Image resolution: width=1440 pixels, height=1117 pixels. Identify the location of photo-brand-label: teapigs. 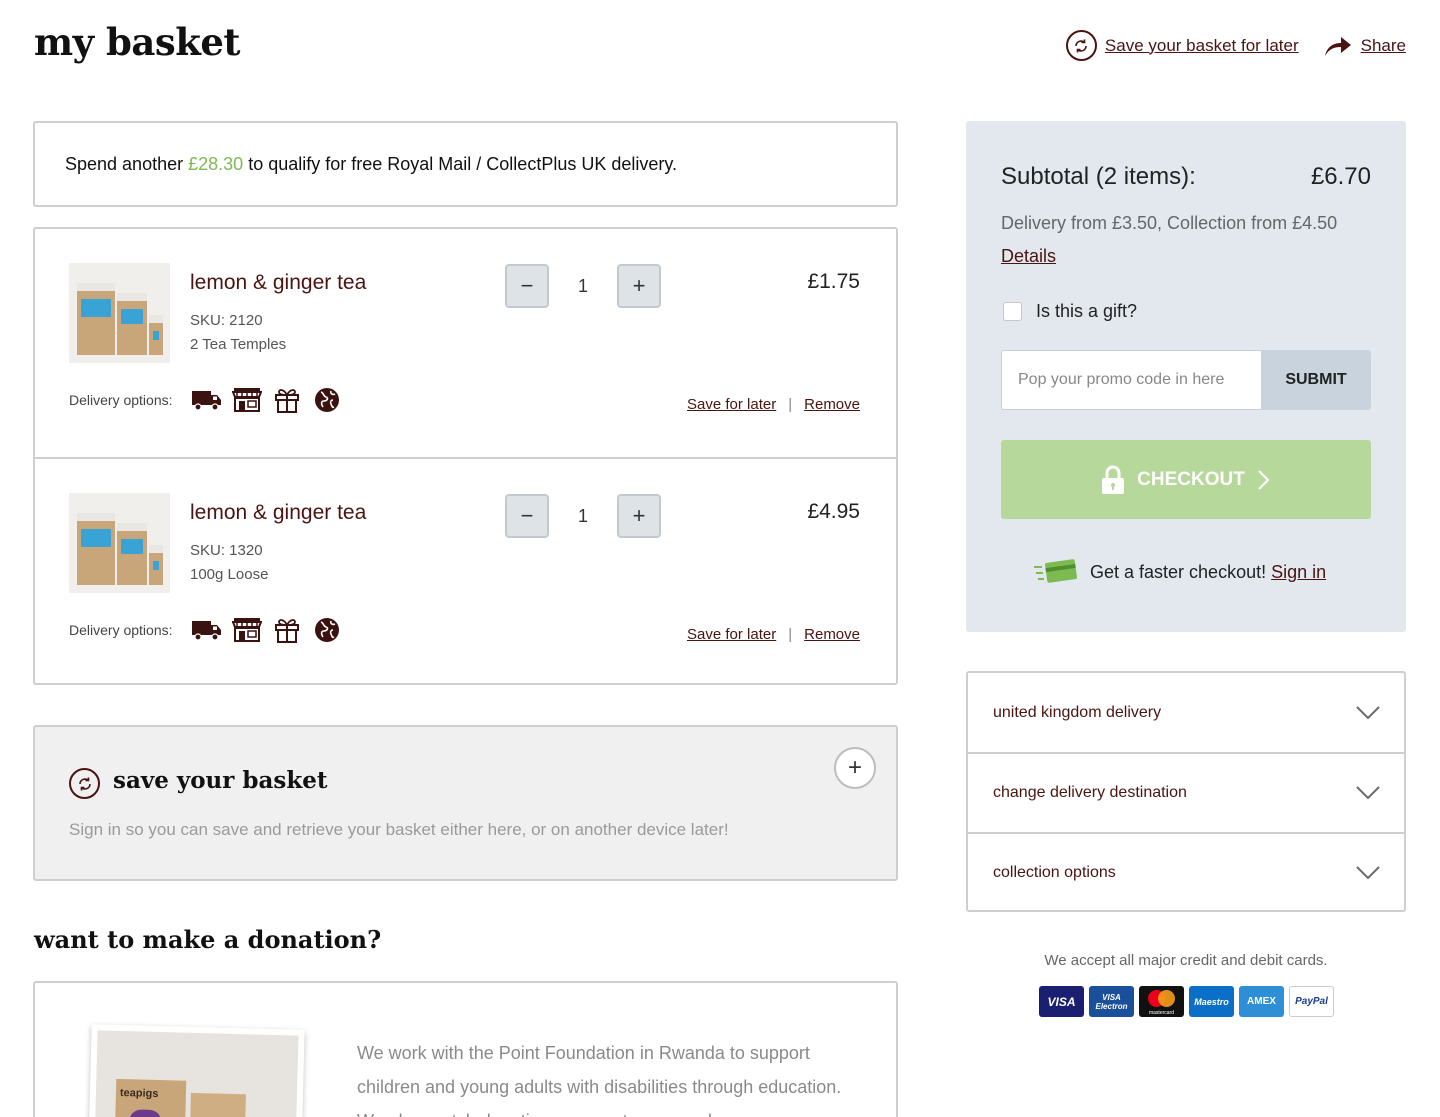
(139, 1093).